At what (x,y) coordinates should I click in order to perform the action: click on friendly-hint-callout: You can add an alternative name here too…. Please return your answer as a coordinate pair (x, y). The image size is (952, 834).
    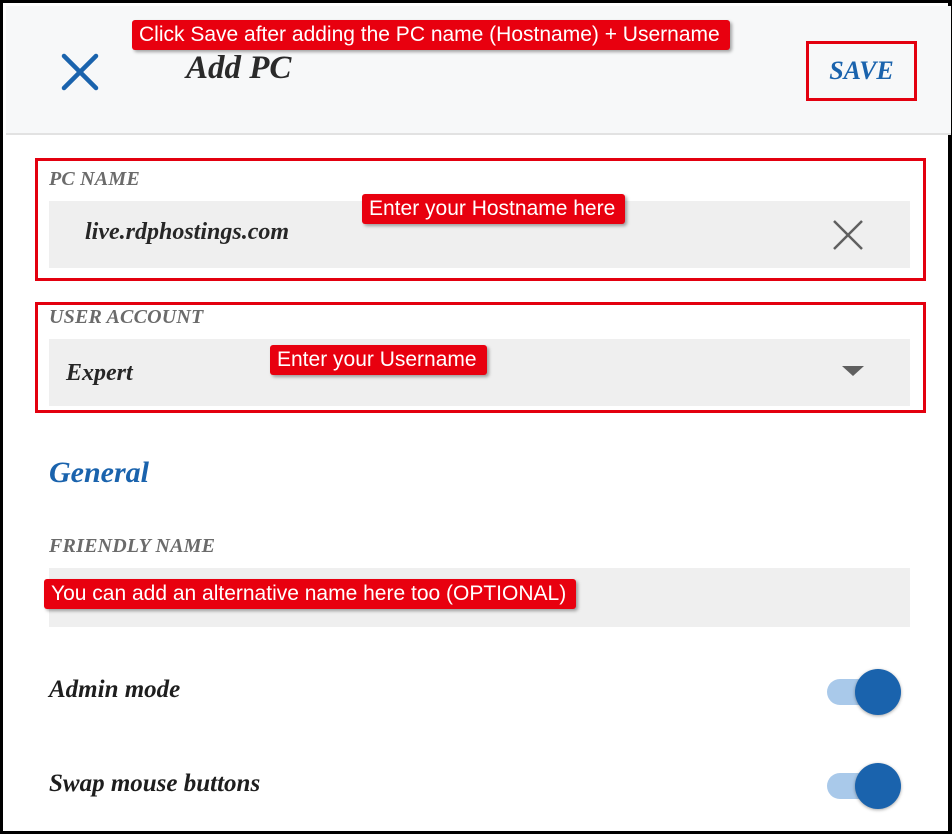
    Looking at the image, I should click on (310, 594).